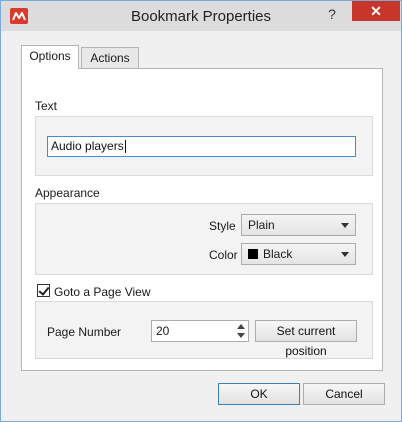 This screenshot has height=422, width=402. Describe the element at coordinates (50, 57) in the screenshot. I see `tab-options: Options` at that location.